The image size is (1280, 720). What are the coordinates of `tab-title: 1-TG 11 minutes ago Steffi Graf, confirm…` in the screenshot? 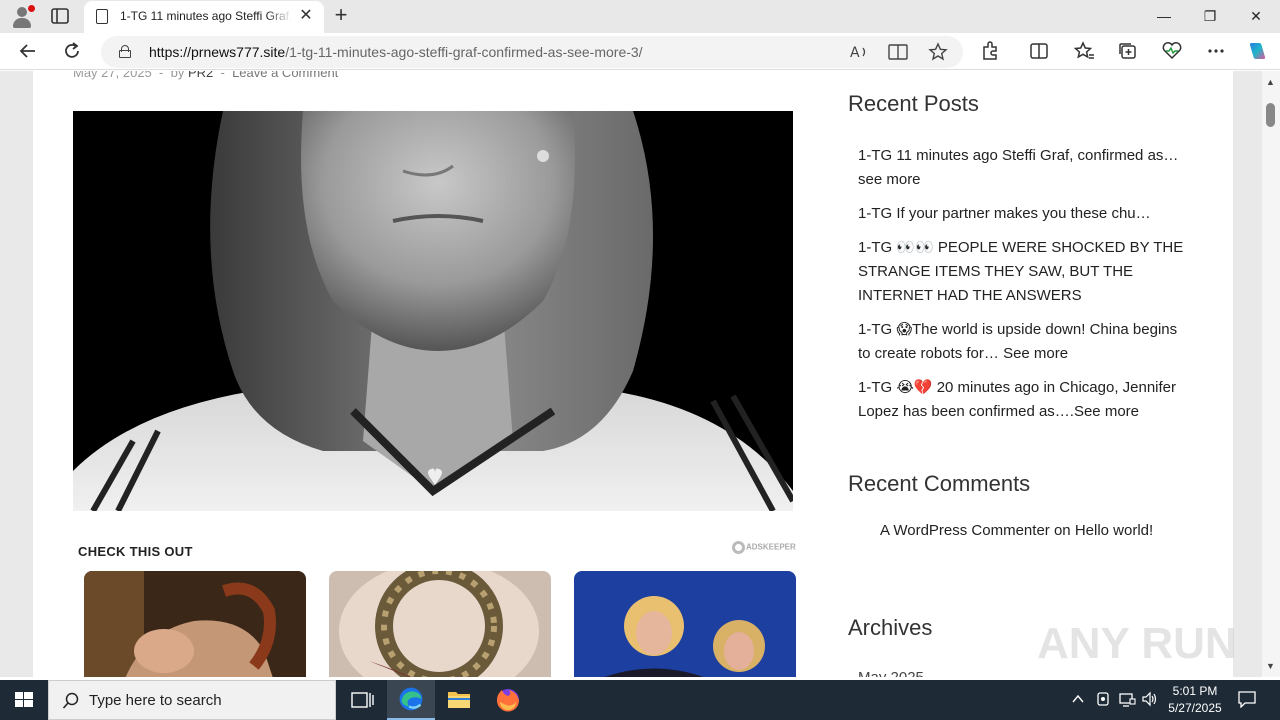 It's located at (206, 16).